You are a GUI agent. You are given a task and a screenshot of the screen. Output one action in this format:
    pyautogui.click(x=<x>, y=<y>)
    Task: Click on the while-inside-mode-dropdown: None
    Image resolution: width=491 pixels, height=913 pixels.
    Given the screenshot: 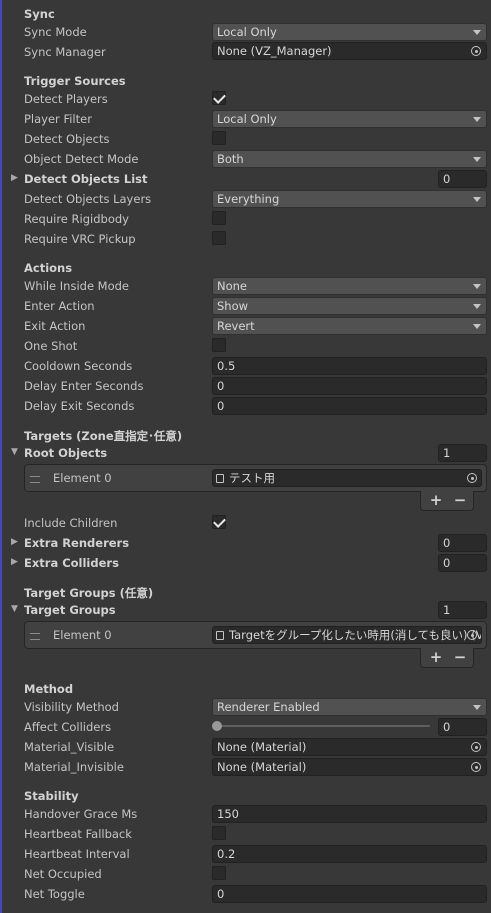 What is the action you would take?
    pyautogui.click(x=349, y=286)
    